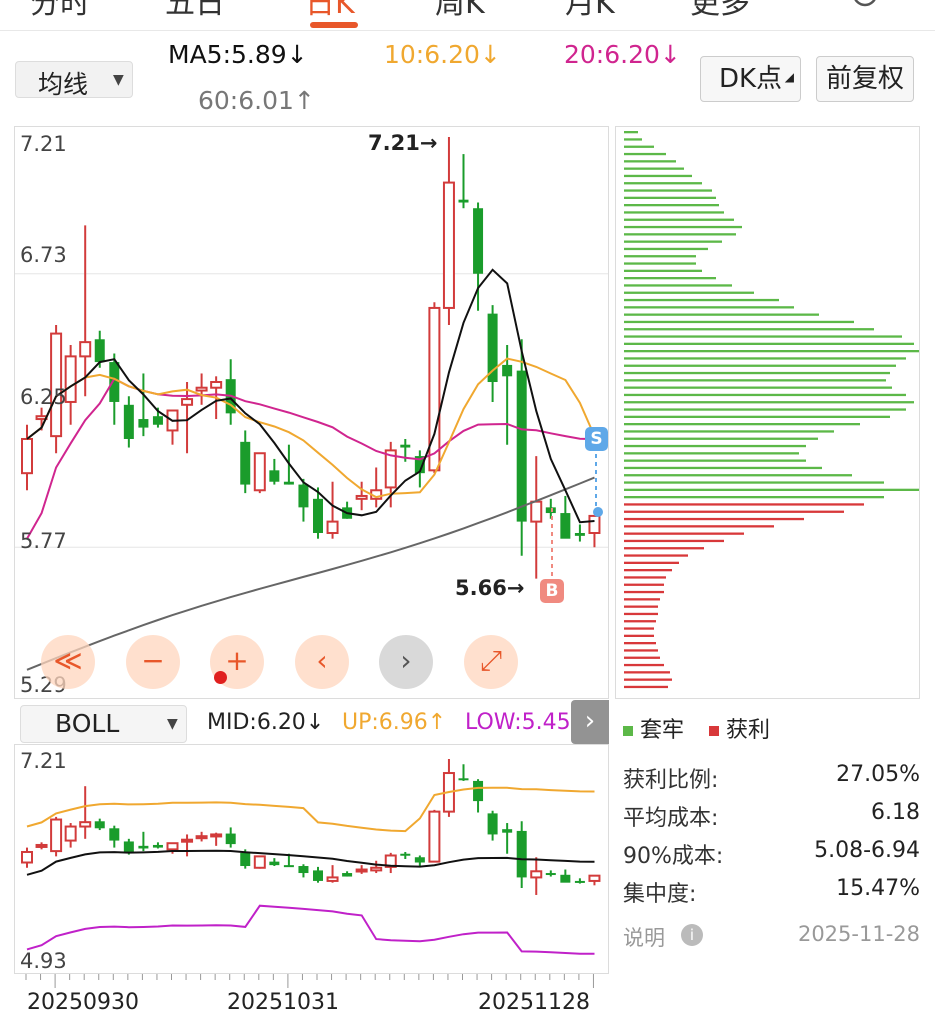 Image resolution: width=935 pixels, height=1024 pixels. What do you see at coordinates (385, 722) in the screenshot?
I see `boll-up-value: UP:6.96` at bounding box center [385, 722].